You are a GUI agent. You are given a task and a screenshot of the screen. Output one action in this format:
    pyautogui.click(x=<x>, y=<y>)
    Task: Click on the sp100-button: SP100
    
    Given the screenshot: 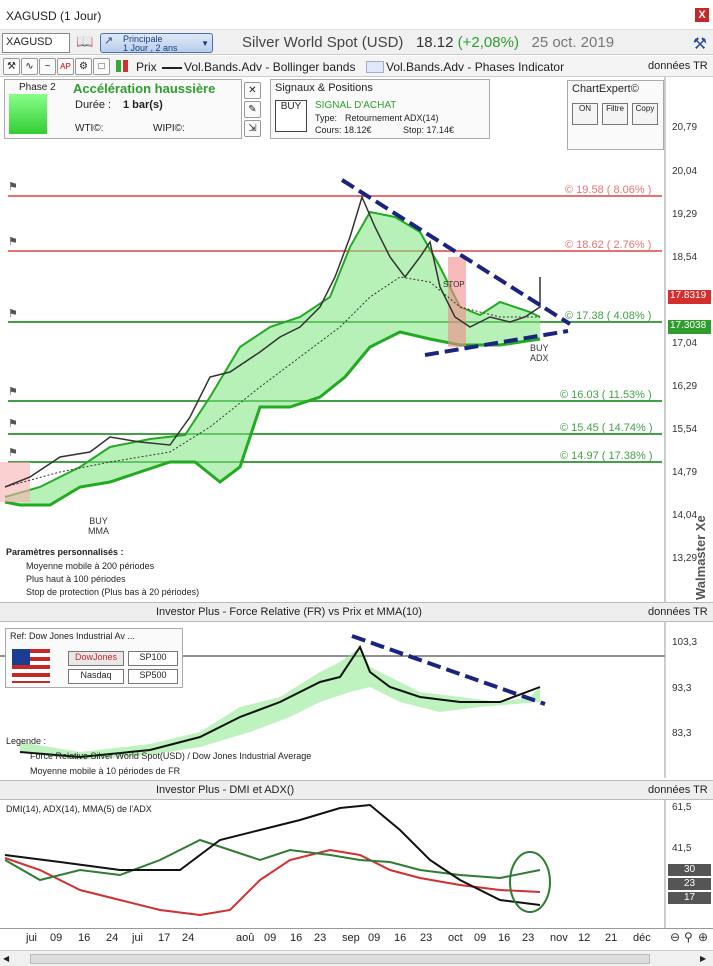 What is the action you would take?
    pyautogui.click(x=153, y=658)
    